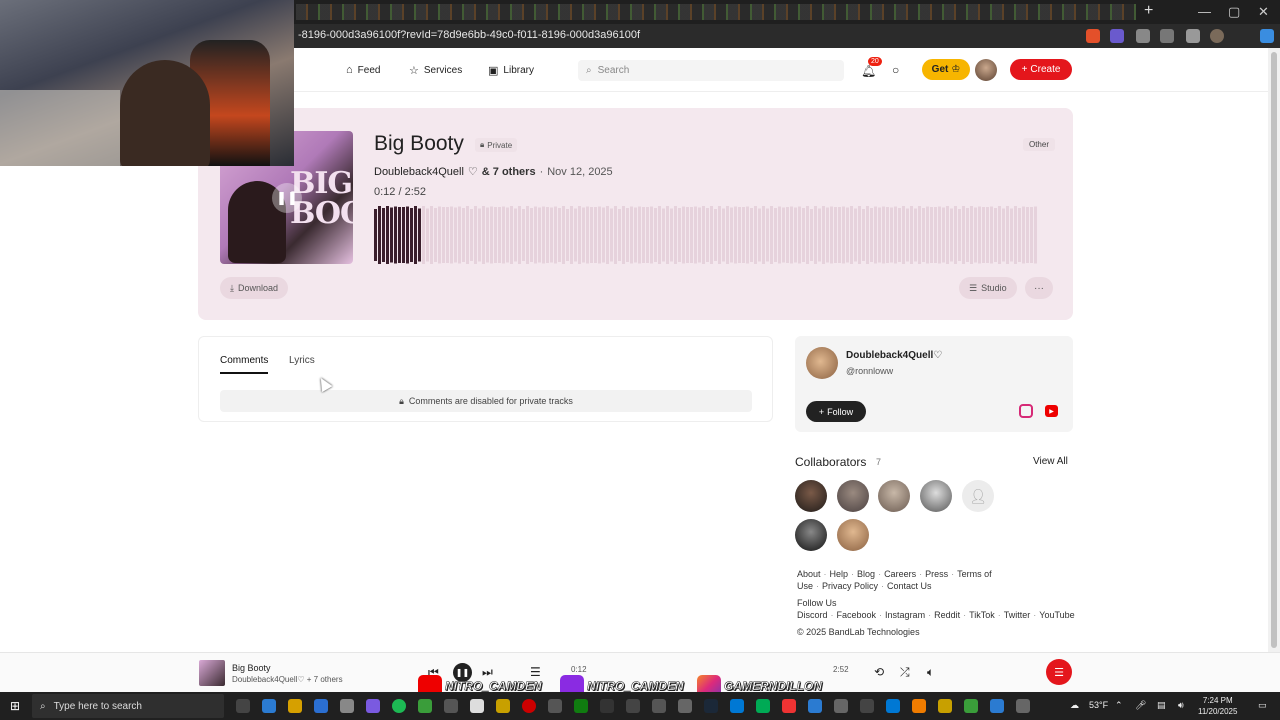  What do you see at coordinates (1262, 705) in the screenshot?
I see `notification-center-icon: ▭` at bounding box center [1262, 705].